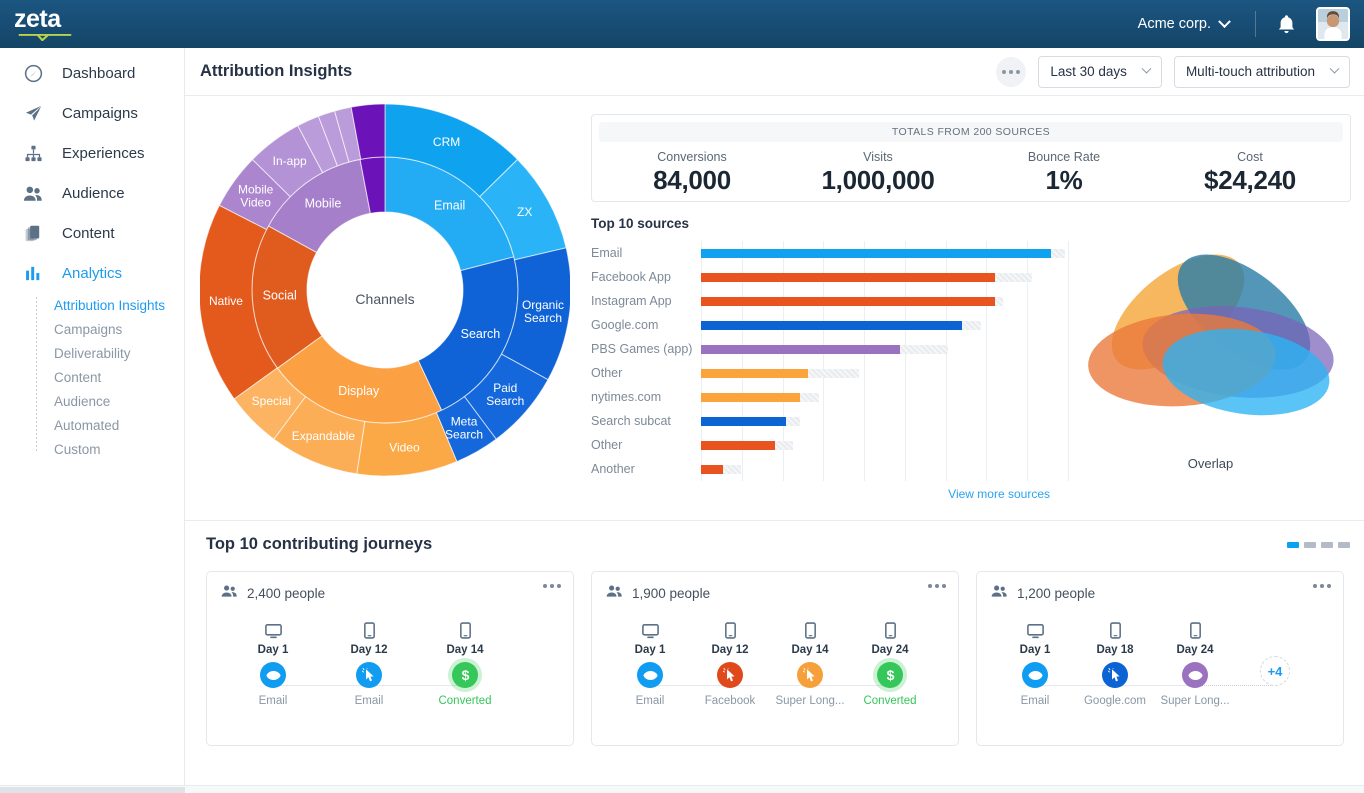 The height and width of the screenshot is (793, 1364). Describe the element at coordinates (92, 193) in the screenshot. I see `sidebar-item-audience: Audience` at that location.